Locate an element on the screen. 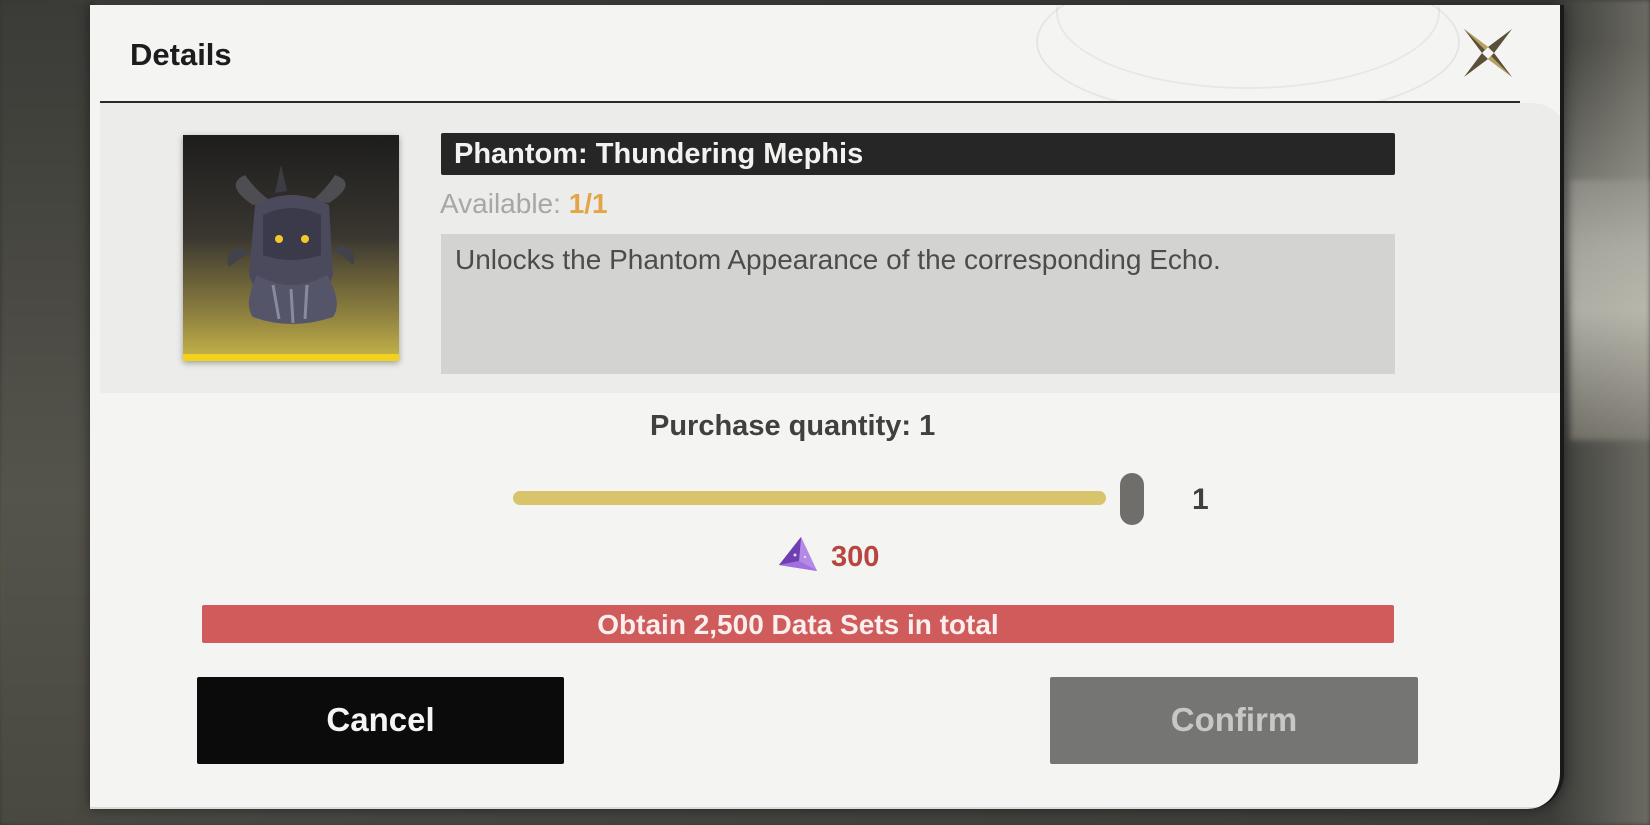 The image size is (1650, 825). close-x-icon is located at coordinates (1488, 53).